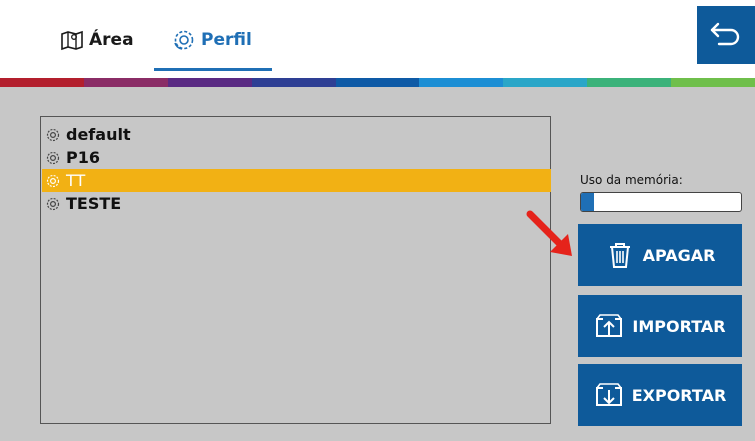 The image size is (755, 441). Describe the element at coordinates (609, 326) in the screenshot. I see `import-icon` at that location.